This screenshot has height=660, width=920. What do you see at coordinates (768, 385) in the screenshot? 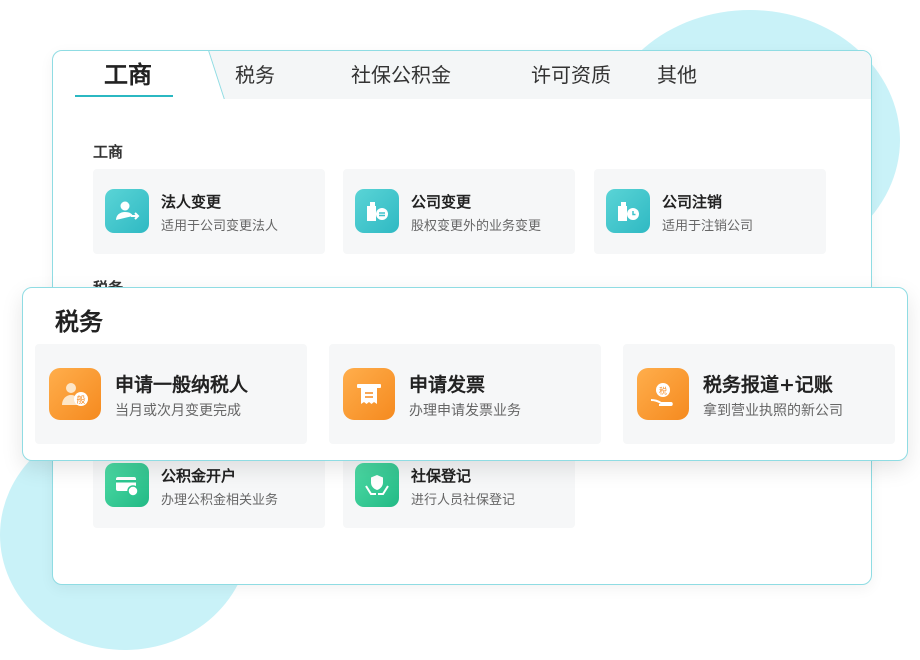
I see `item-title: 税务报道+记账` at bounding box center [768, 385].